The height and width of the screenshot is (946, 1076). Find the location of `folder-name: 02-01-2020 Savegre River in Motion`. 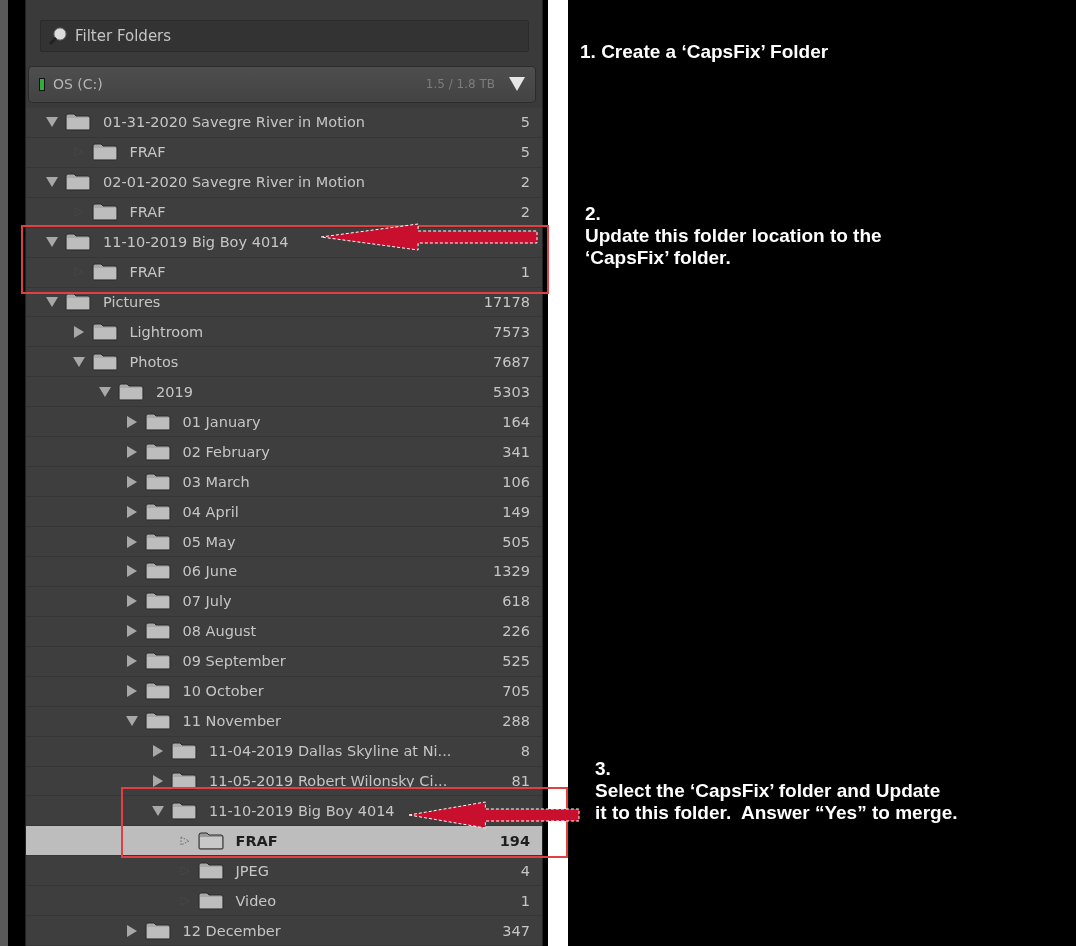

folder-name: 02-01-2020 Savegre River in Motion is located at coordinates (234, 182).